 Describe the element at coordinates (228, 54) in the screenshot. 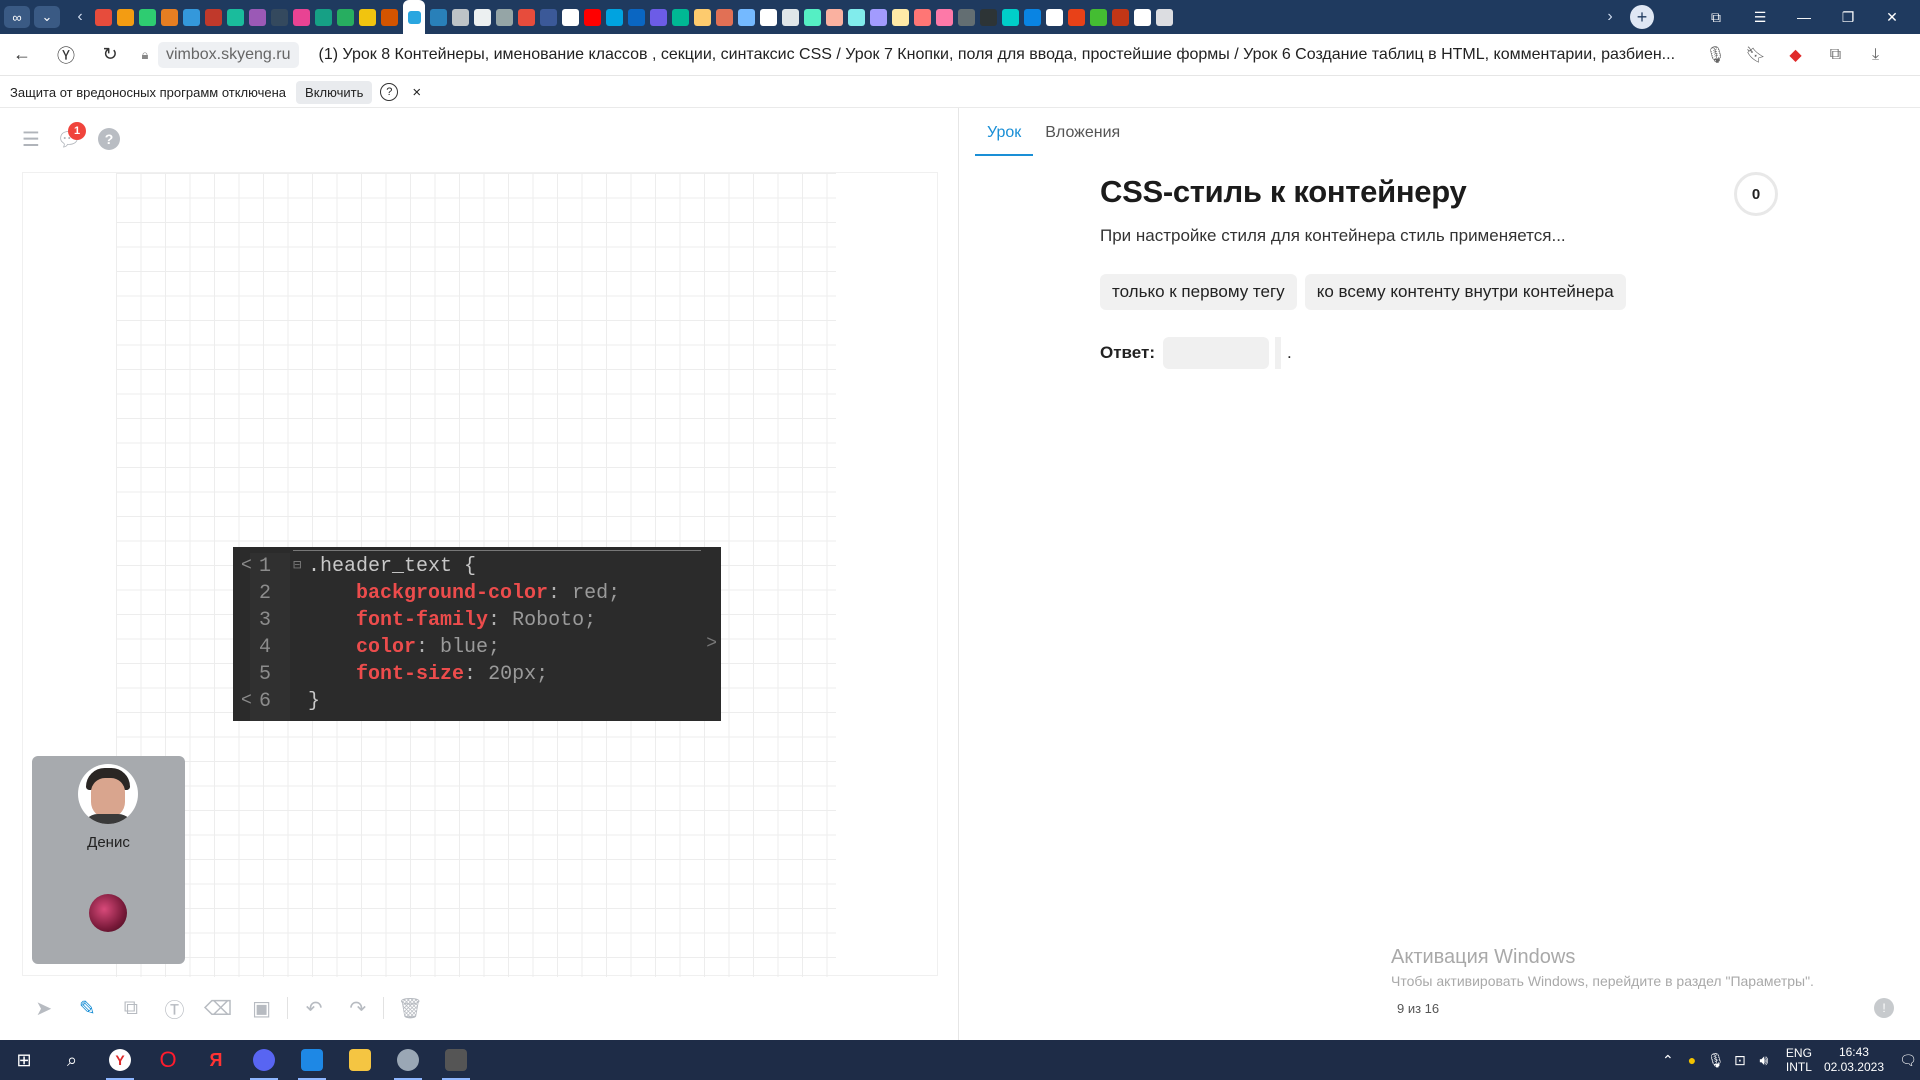

I see `url-domain: vimbox.skyeng.ru` at that location.